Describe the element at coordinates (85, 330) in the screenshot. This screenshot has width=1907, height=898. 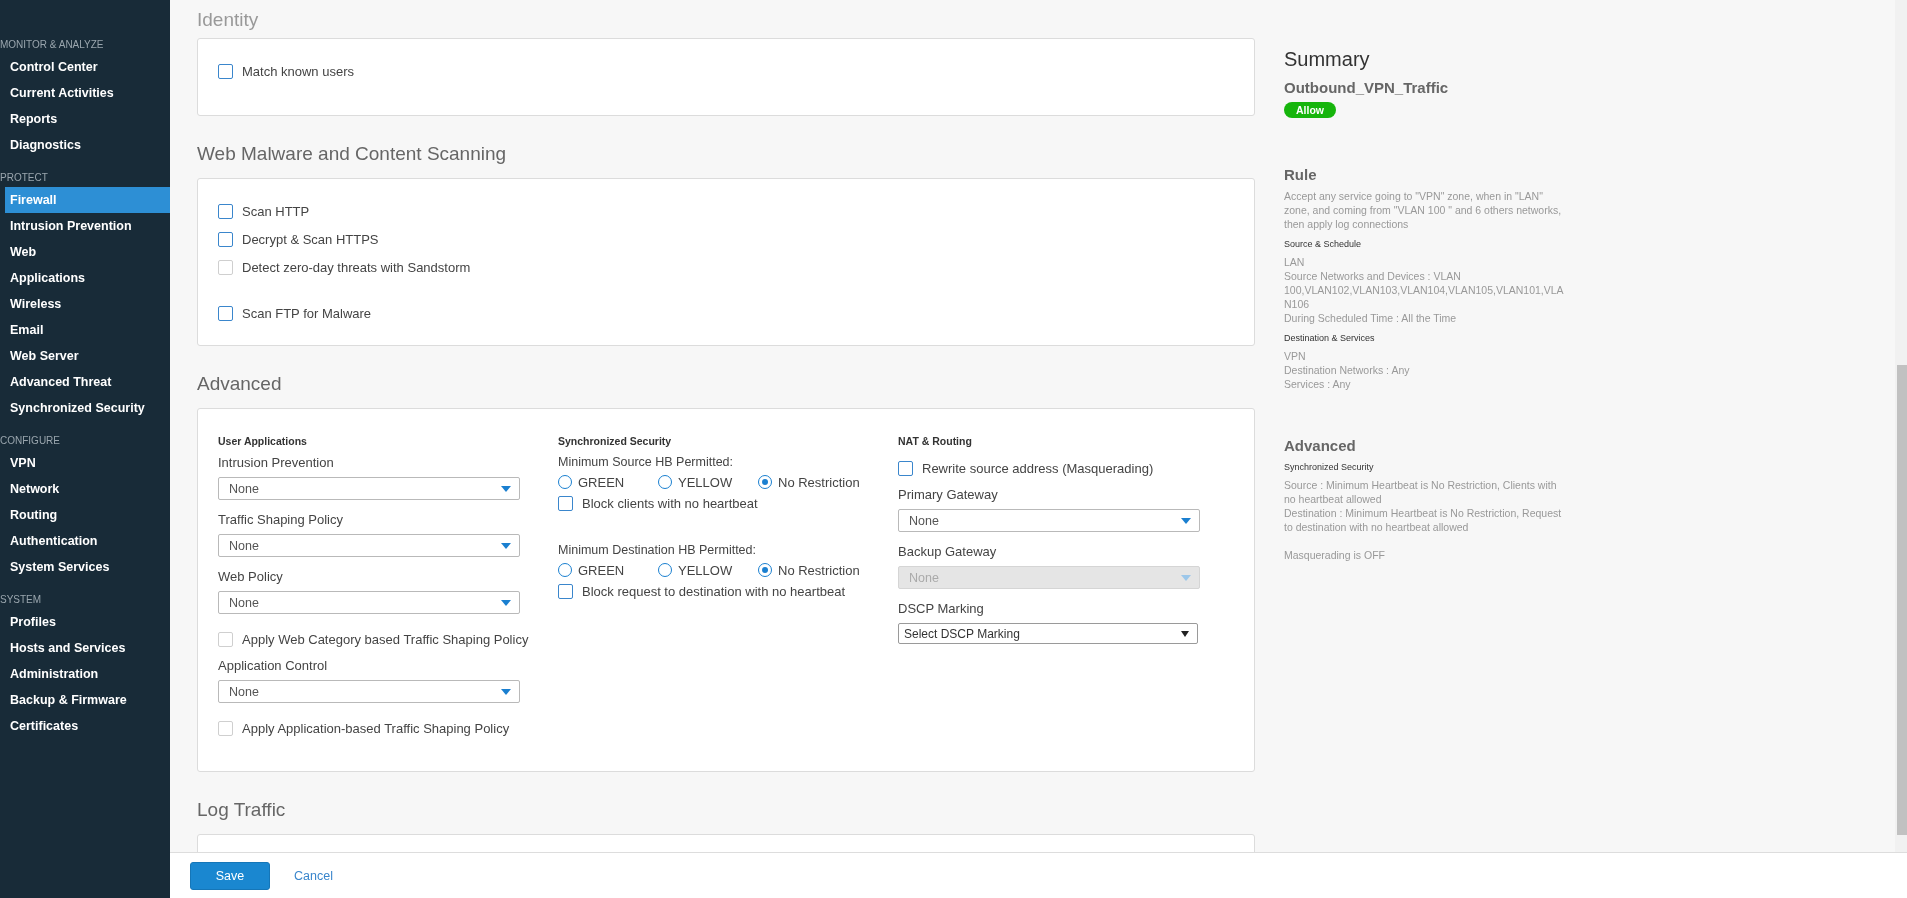
I see `sidebar-item: Email` at that location.